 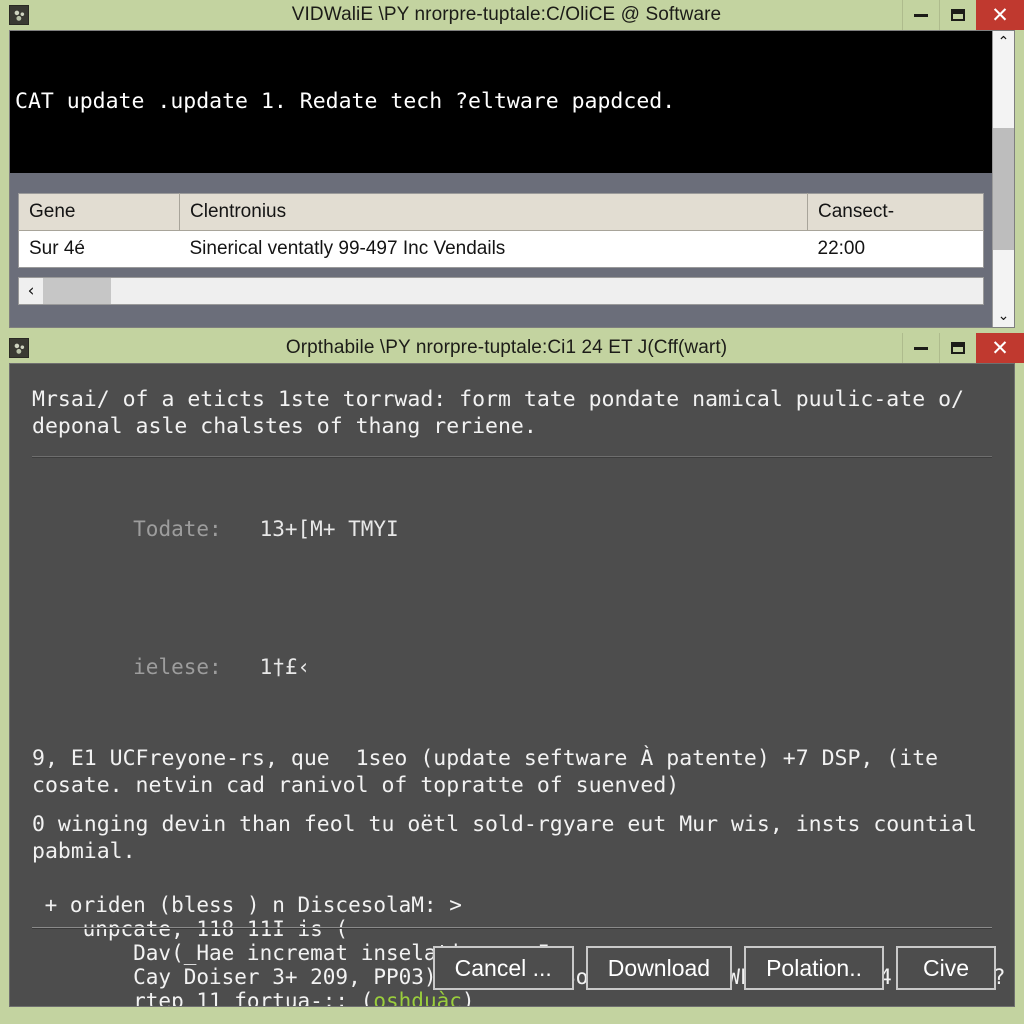 I want to click on cell-cansect: 22:00, so click(x=895, y=249).